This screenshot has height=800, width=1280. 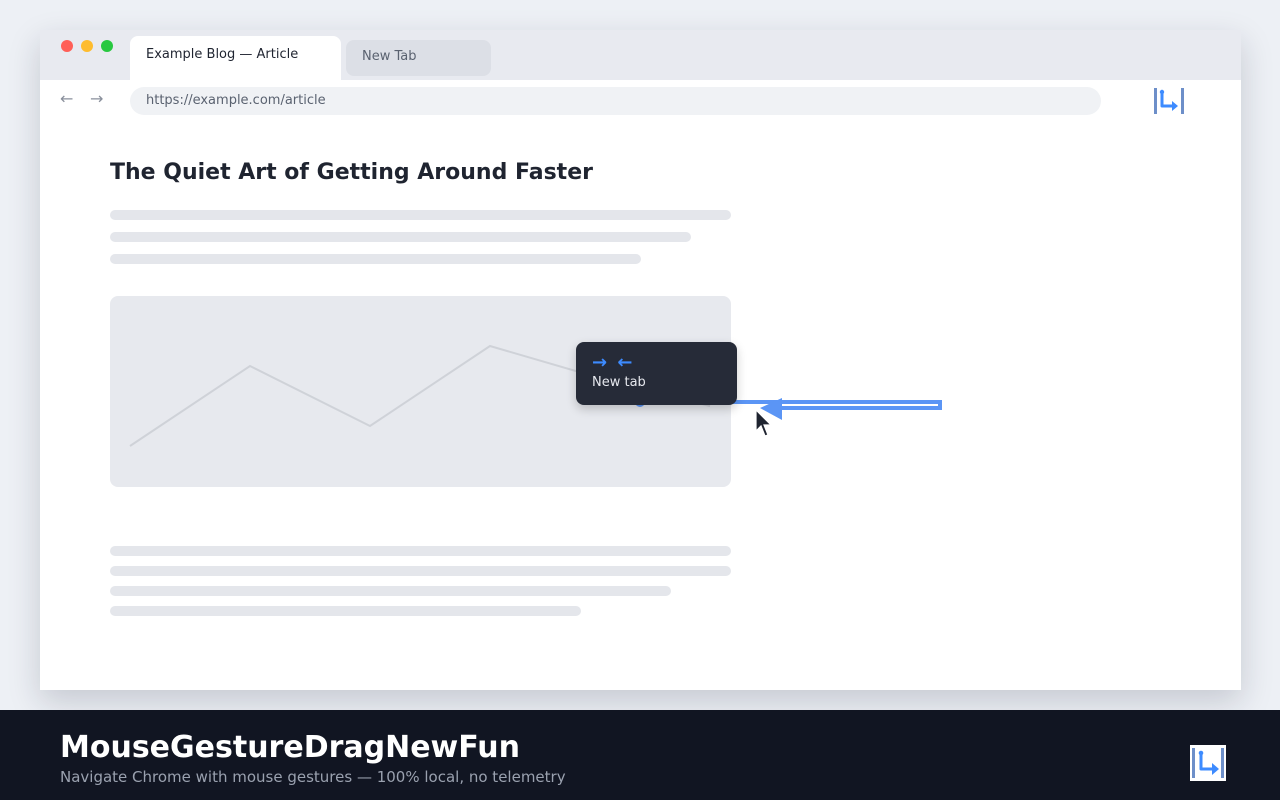 I want to click on tab-new-tab: New Tab, so click(x=418, y=58).